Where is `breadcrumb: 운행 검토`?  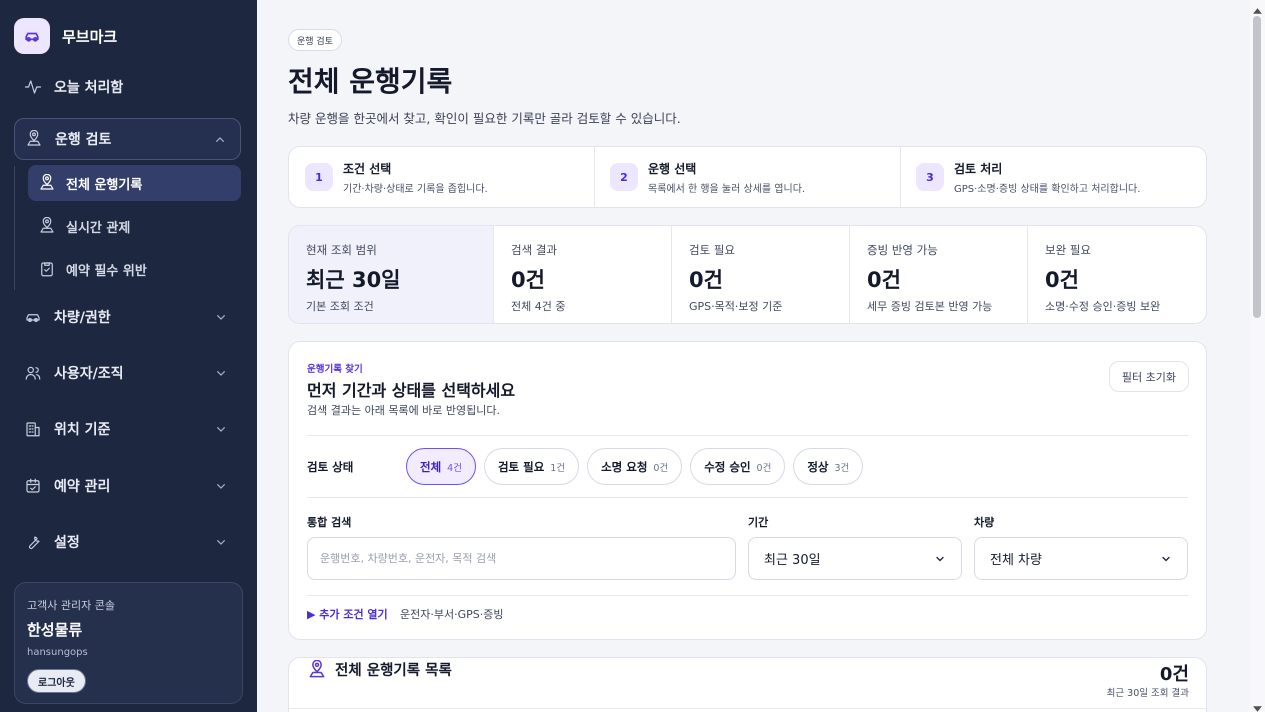 breadcrumb: 운행 검토 is located at coordinates (315, 40).